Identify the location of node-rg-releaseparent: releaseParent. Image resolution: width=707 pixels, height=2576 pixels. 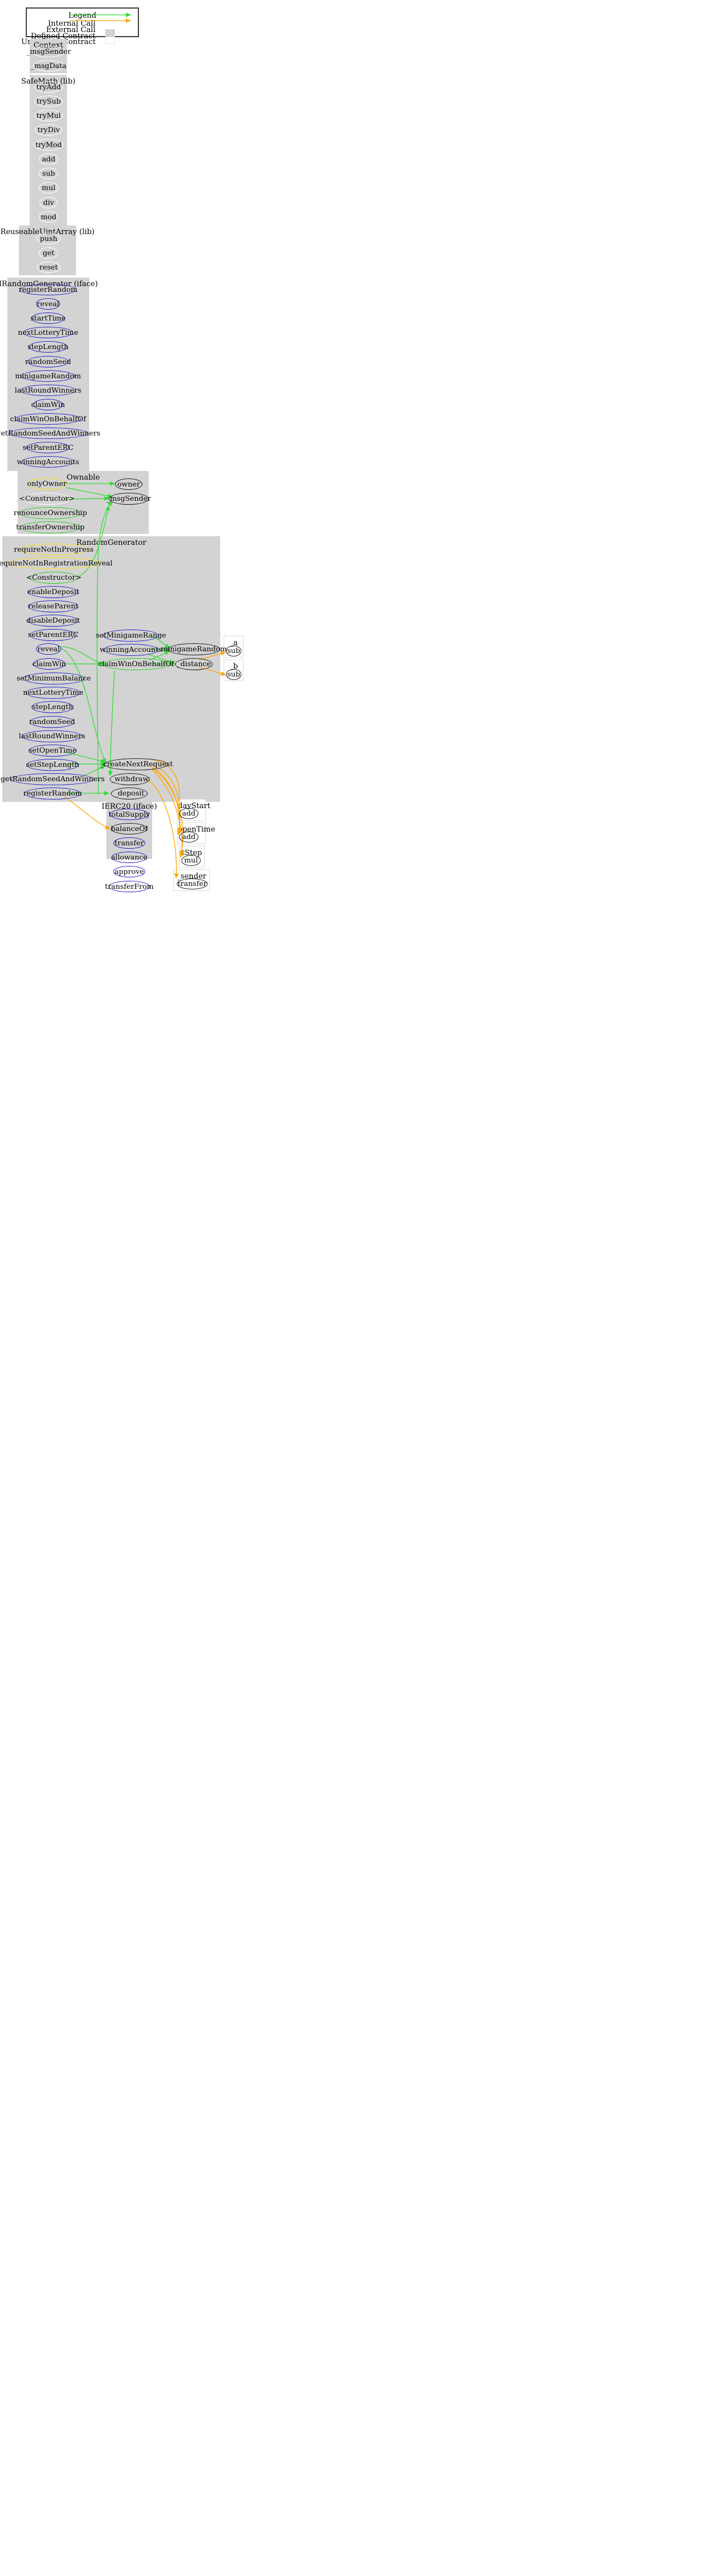
(53, 606).